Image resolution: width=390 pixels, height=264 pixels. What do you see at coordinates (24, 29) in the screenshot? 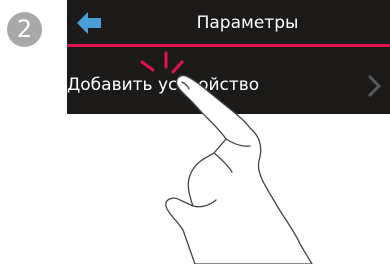
I see `step-number-badge: 2` at bounding box center [24, 29].